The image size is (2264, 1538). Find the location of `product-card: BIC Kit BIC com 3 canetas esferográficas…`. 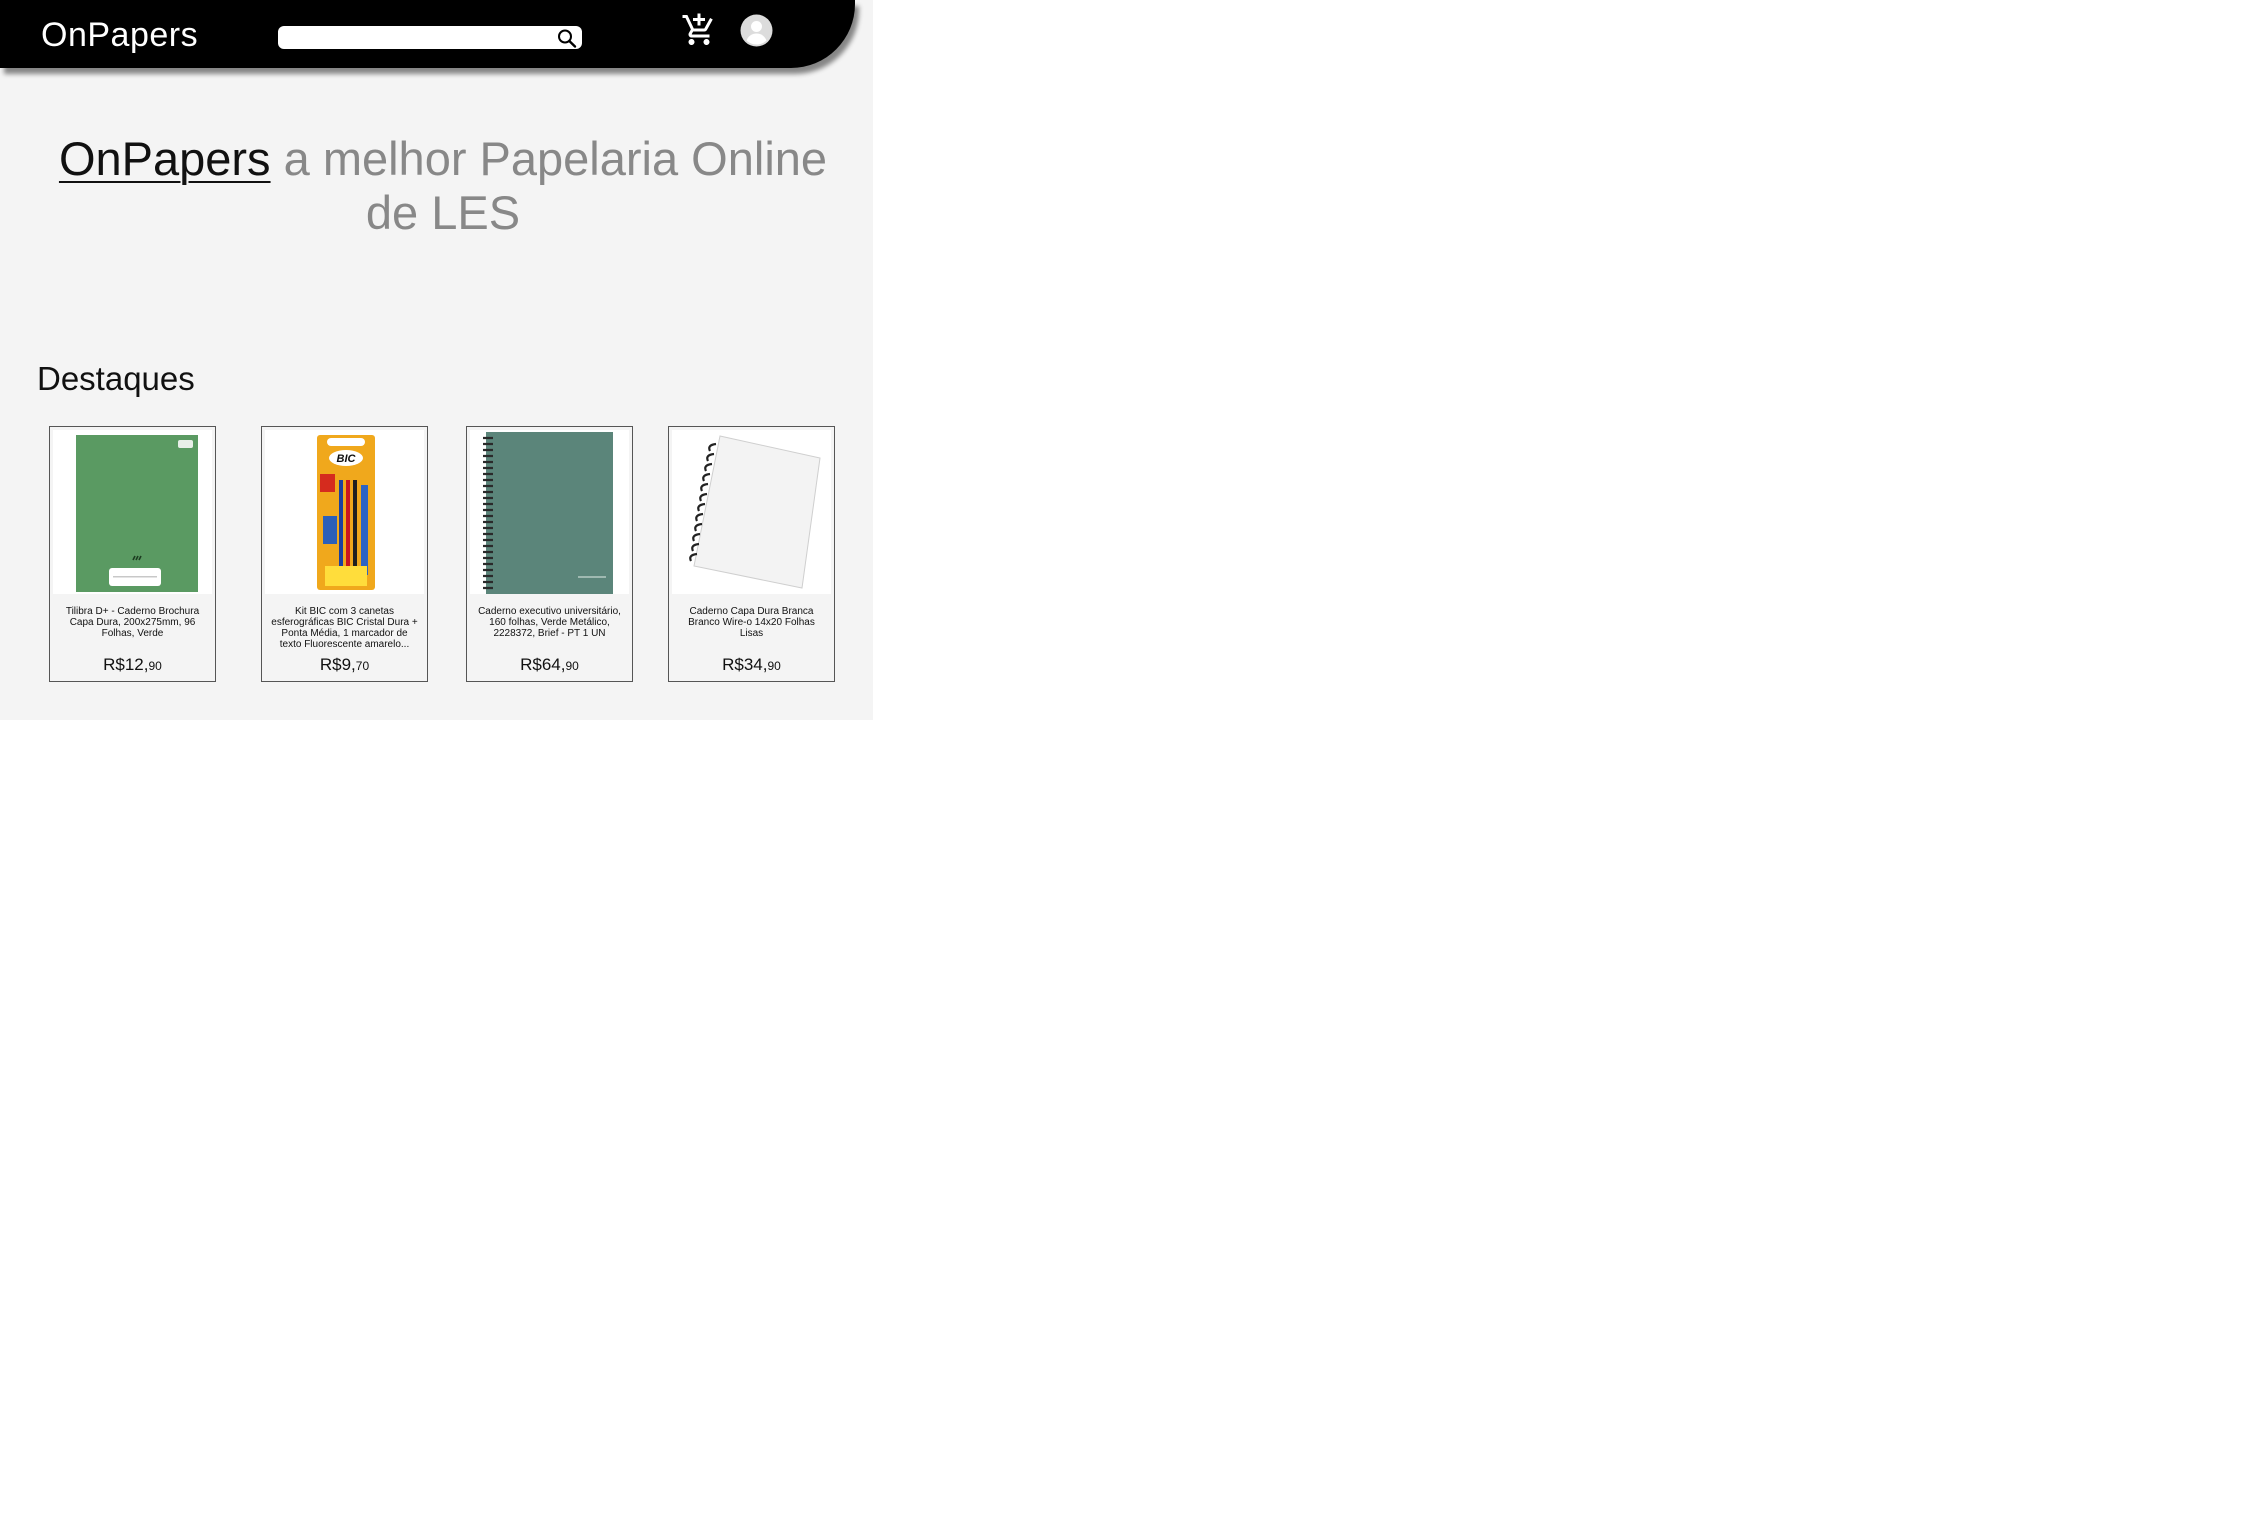

product-card: BIC Kit BIC com 3 canetas esferográficas… is located at coordinates (344, 554).